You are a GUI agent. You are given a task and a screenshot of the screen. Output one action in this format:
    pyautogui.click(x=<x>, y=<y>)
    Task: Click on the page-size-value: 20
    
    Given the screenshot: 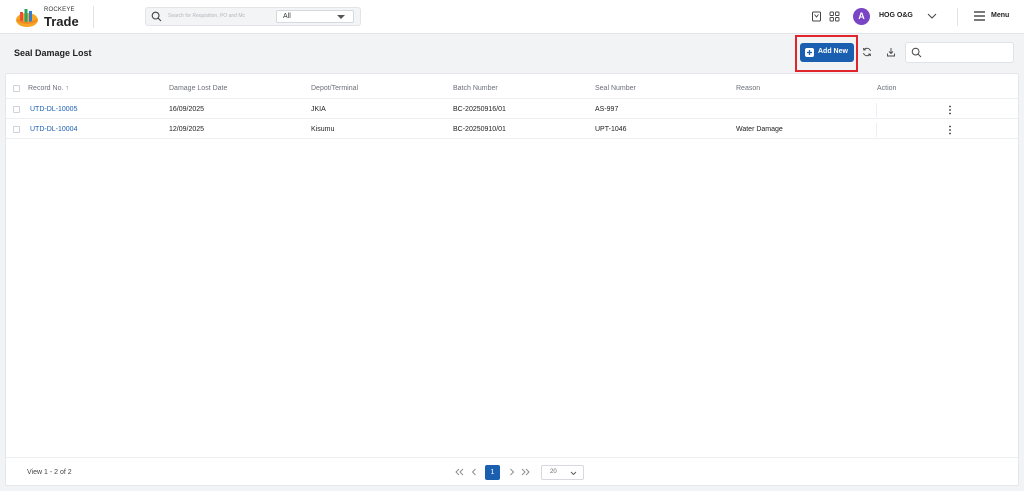 What is the action you would take?
    pyautogui.click(x=553, y=472)
    